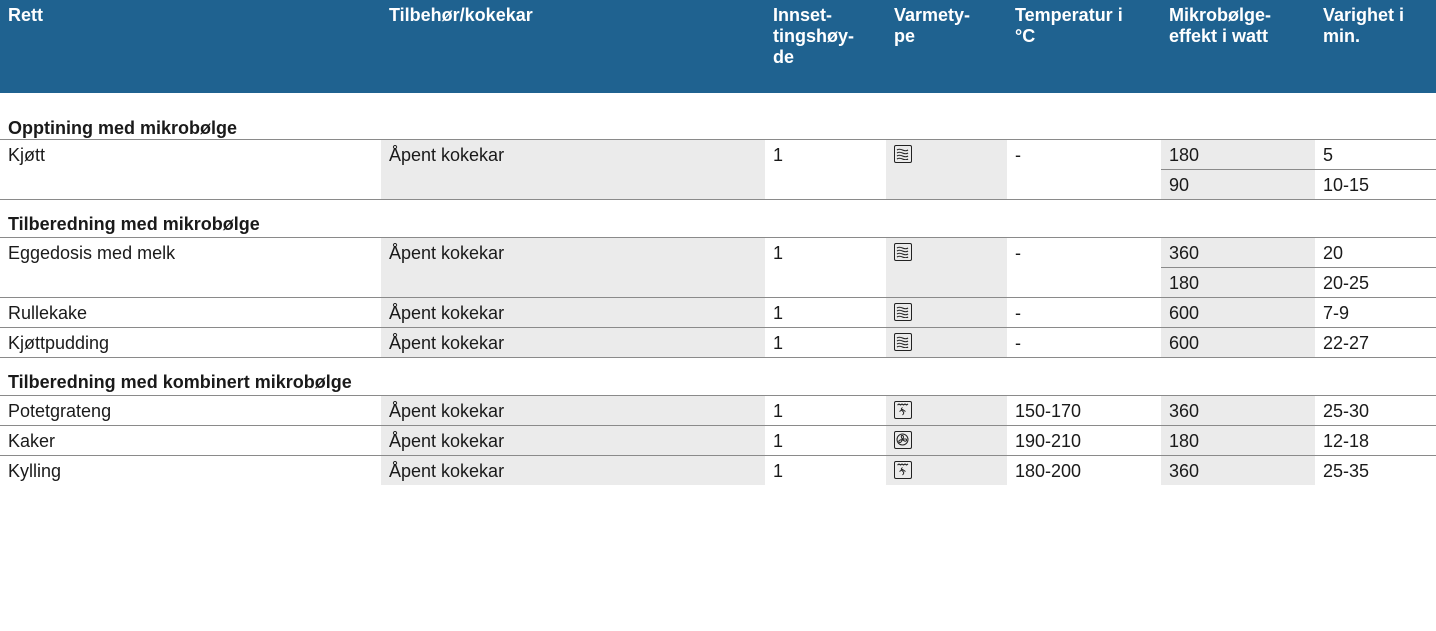 The image size is (1436, 631). What do you see at coordinates (573, 52) in the screenshot?
I see `header-tilbehor: Tilbehør/kokekar` at bounding box center [573, 52].